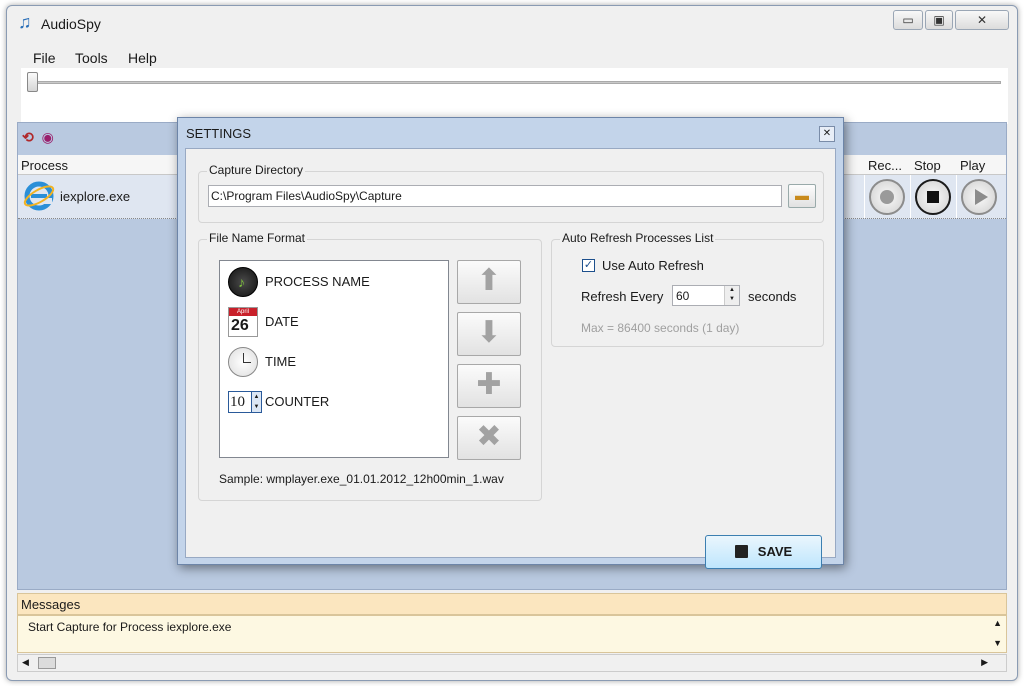 The image size is (1024, 686). I want to click on move-down-button: ⬇, so click(489, 334).